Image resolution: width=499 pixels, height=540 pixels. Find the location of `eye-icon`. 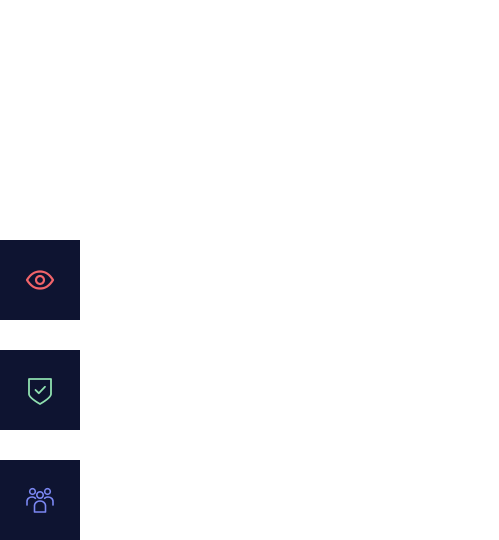

eye-icon is located at coordinates (40, 280).